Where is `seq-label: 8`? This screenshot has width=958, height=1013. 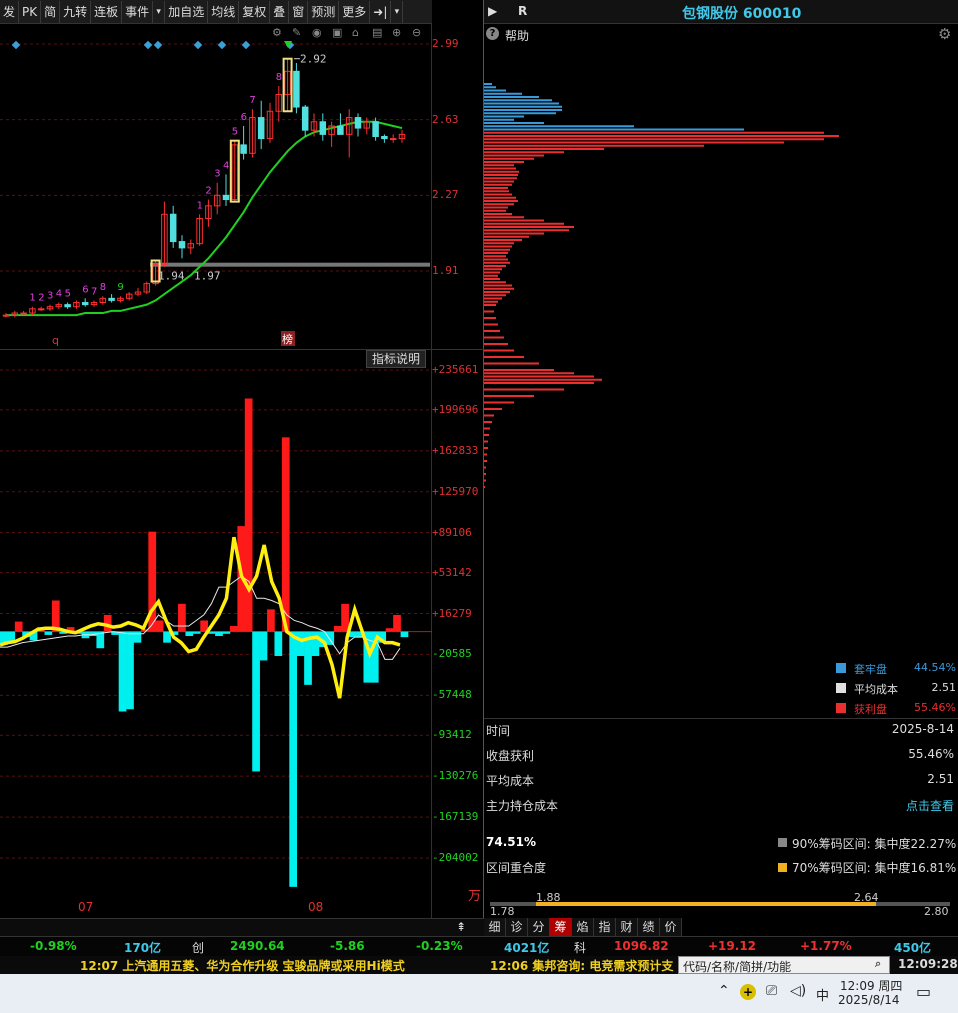
seq-label: 8 is located at coordinates (279, 77).